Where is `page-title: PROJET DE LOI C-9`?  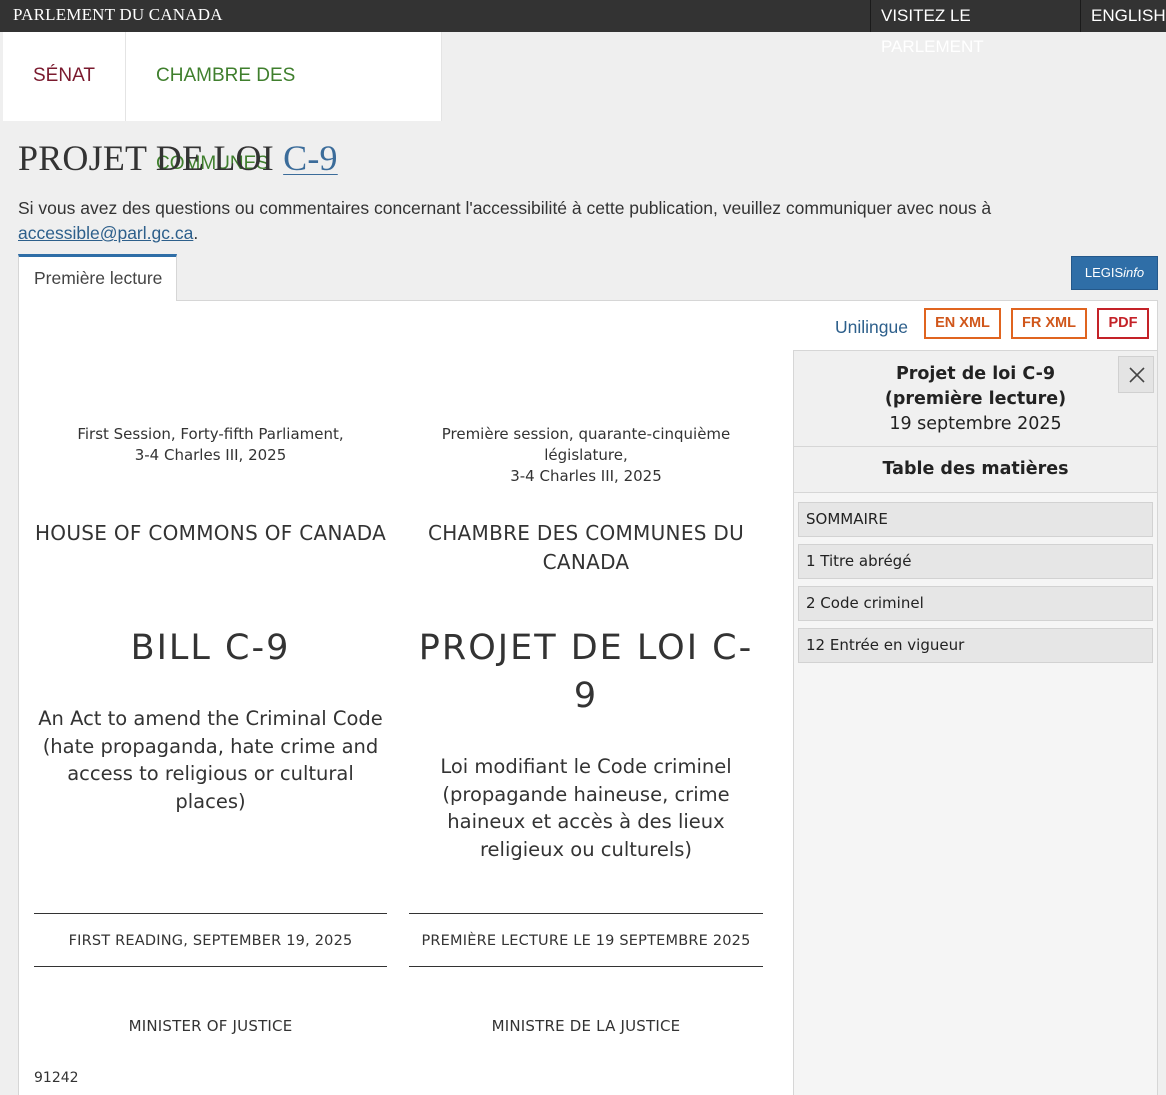 page-title: PROJET DE LOI C-9 is located at coordinates (178, 158).